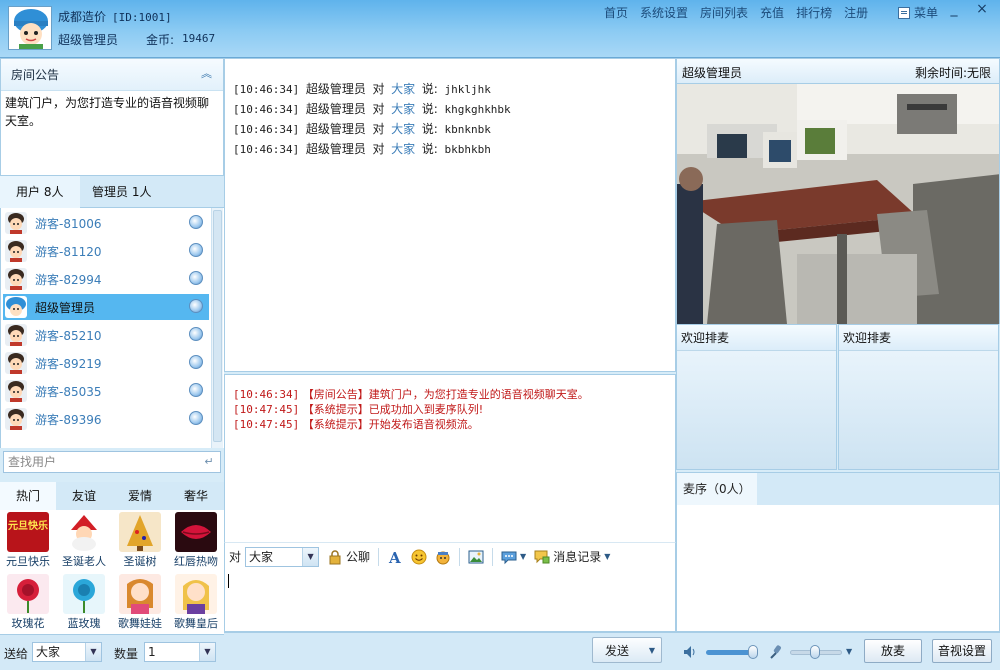 The width and height of the screenshot is (1000, 670). I want to click on enter-icon: ↵, so click(209, 462).